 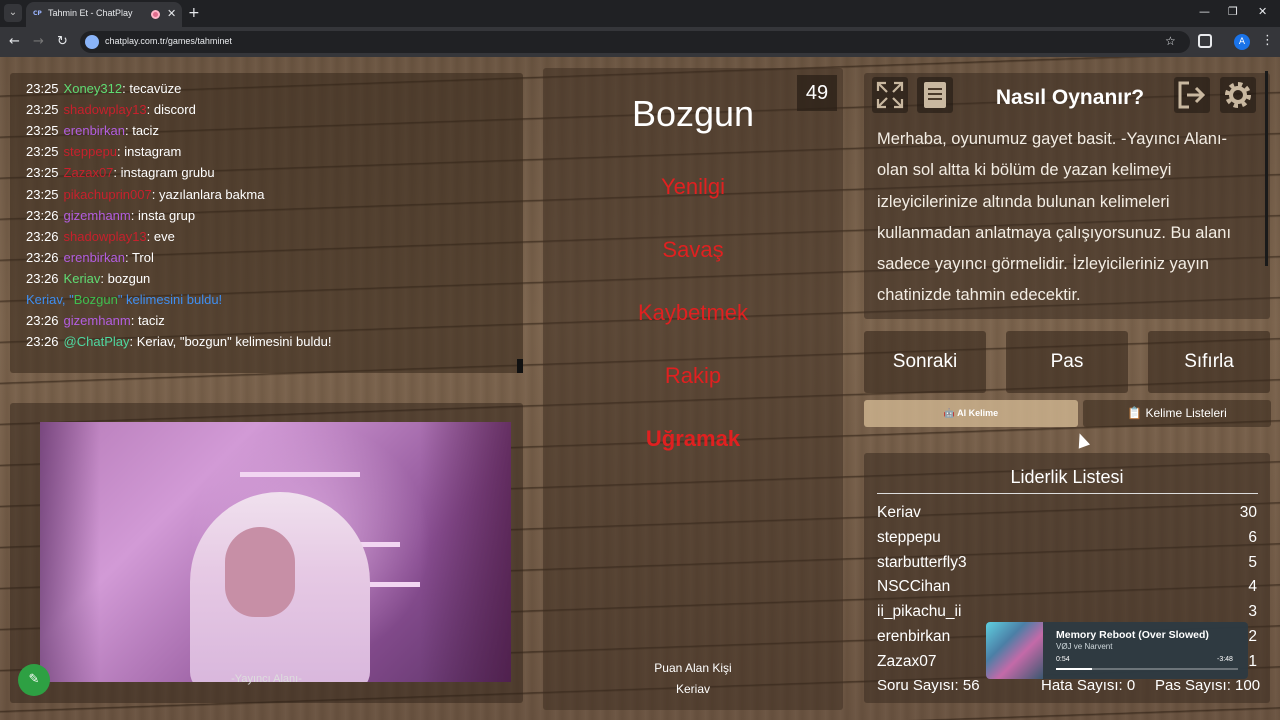 What do you see at coordinates (1267, 40) in the screenshot?
I see `browser-menu-icon: ⋮` at bounding box center [1267, 40].